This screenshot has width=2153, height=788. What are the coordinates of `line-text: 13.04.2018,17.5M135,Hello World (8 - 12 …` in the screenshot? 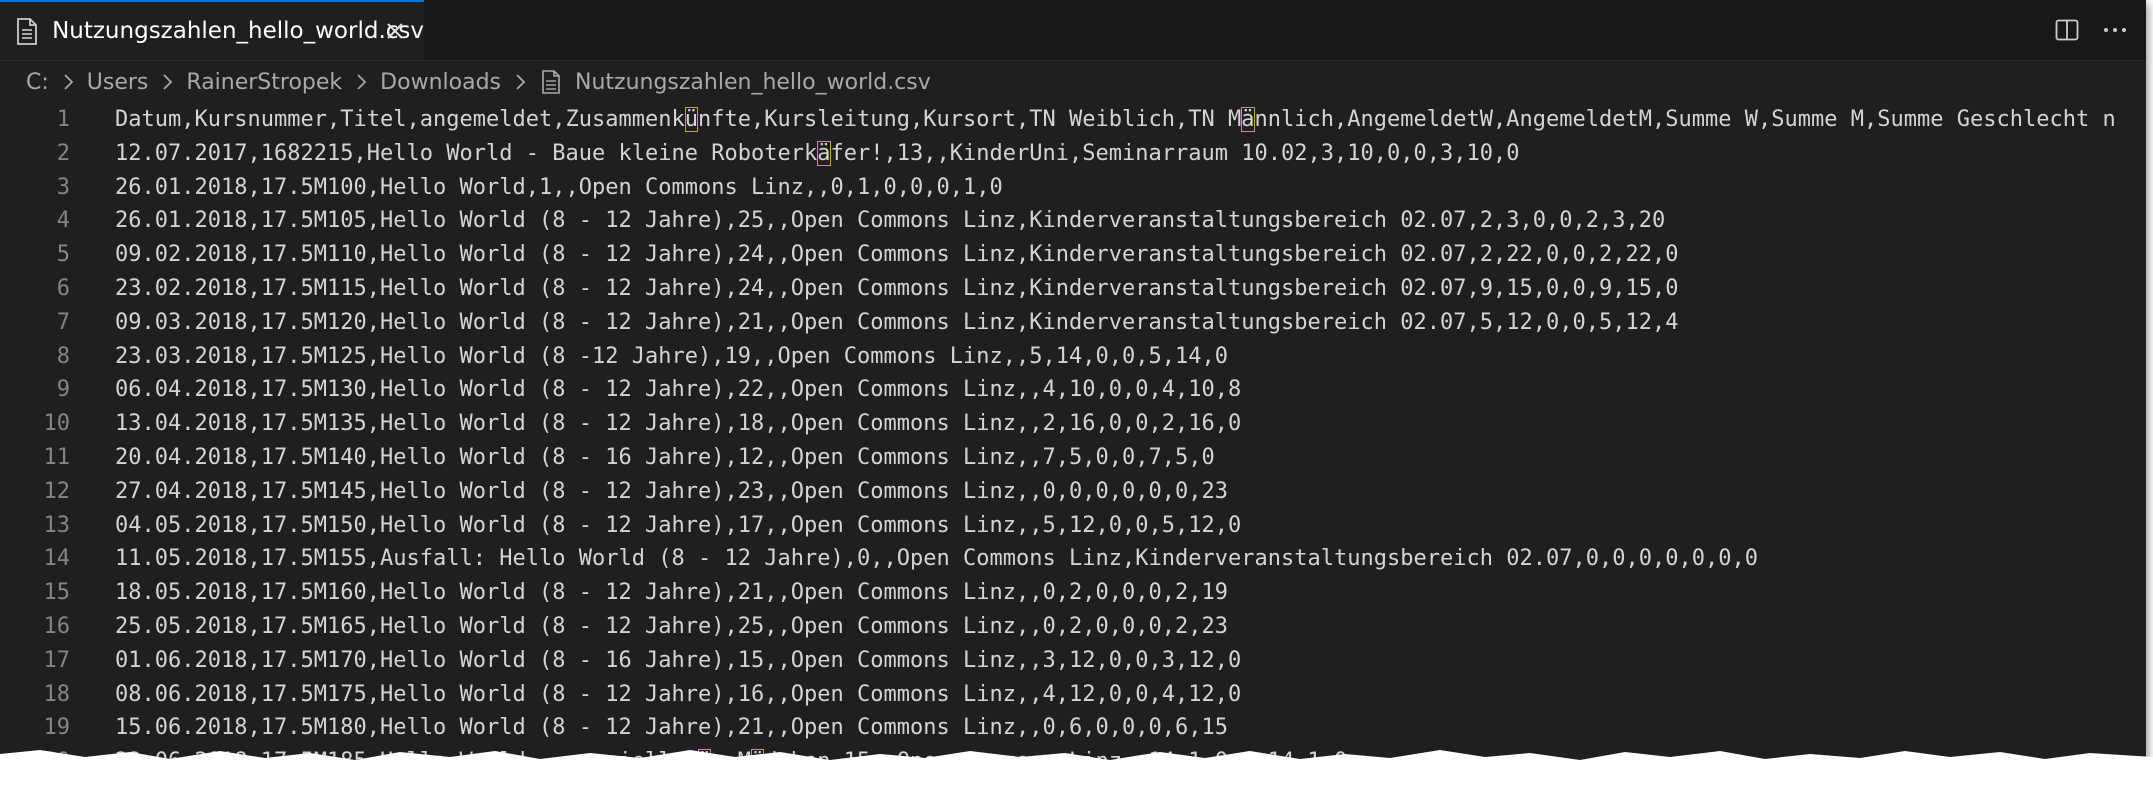 It's located at (678, 423).